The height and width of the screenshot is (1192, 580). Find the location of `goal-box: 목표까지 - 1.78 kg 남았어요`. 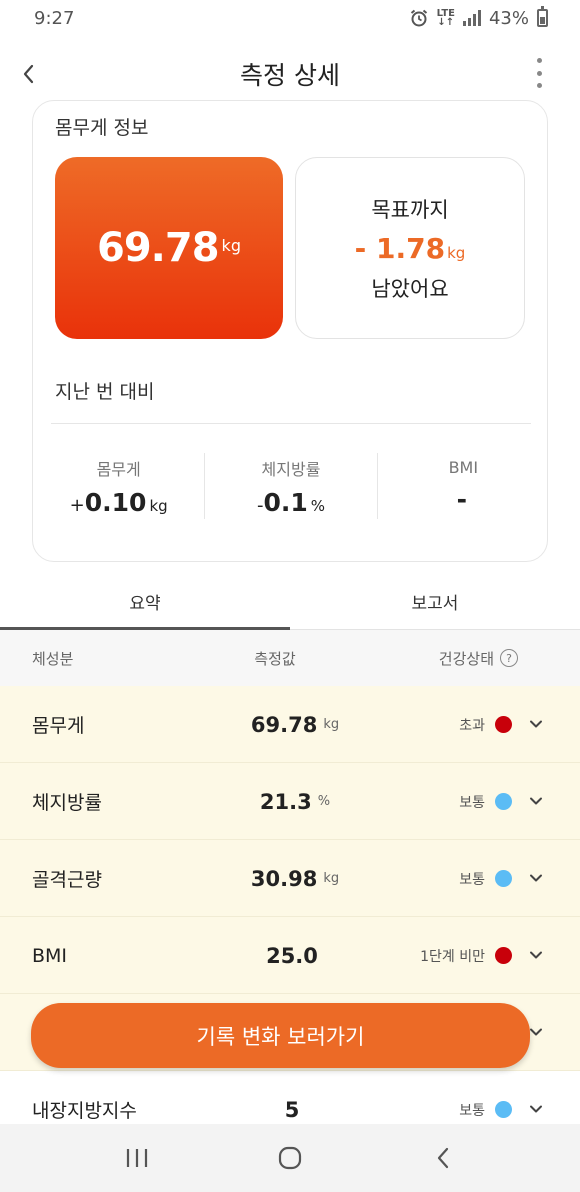

goal-box: 목표까지 - 1.78 kg 남았어요 is located at coordinates (410, 248).